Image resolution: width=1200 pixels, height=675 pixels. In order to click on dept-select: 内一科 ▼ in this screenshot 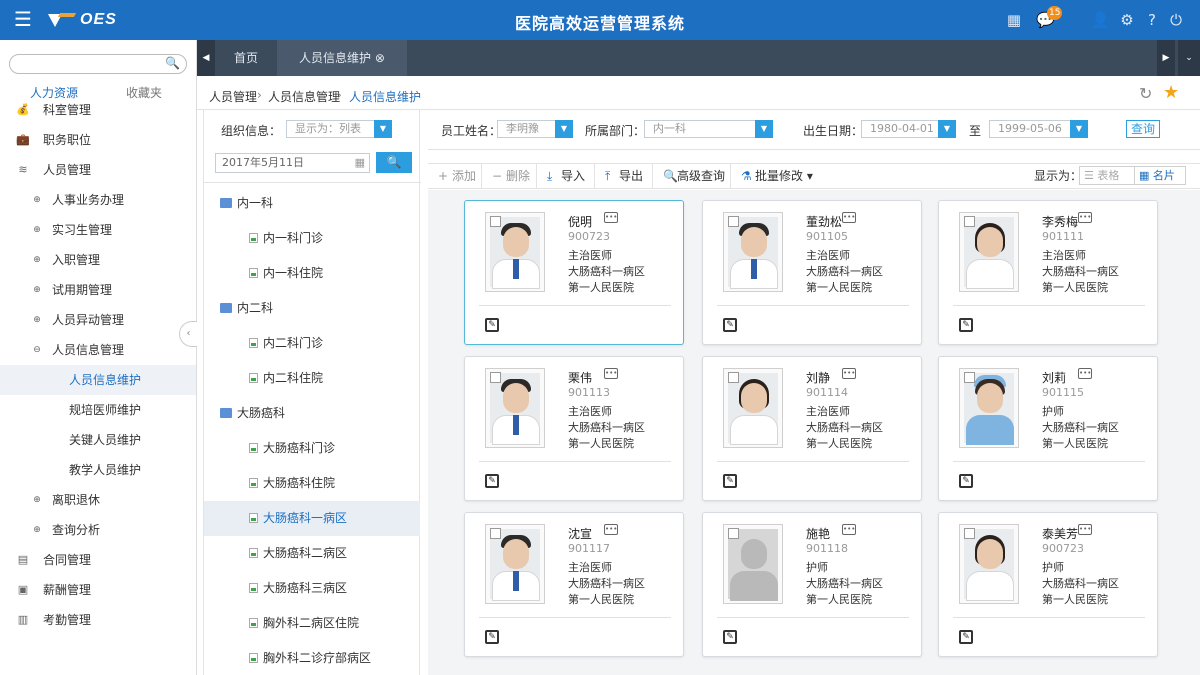, I will do `click(708, 129)`.